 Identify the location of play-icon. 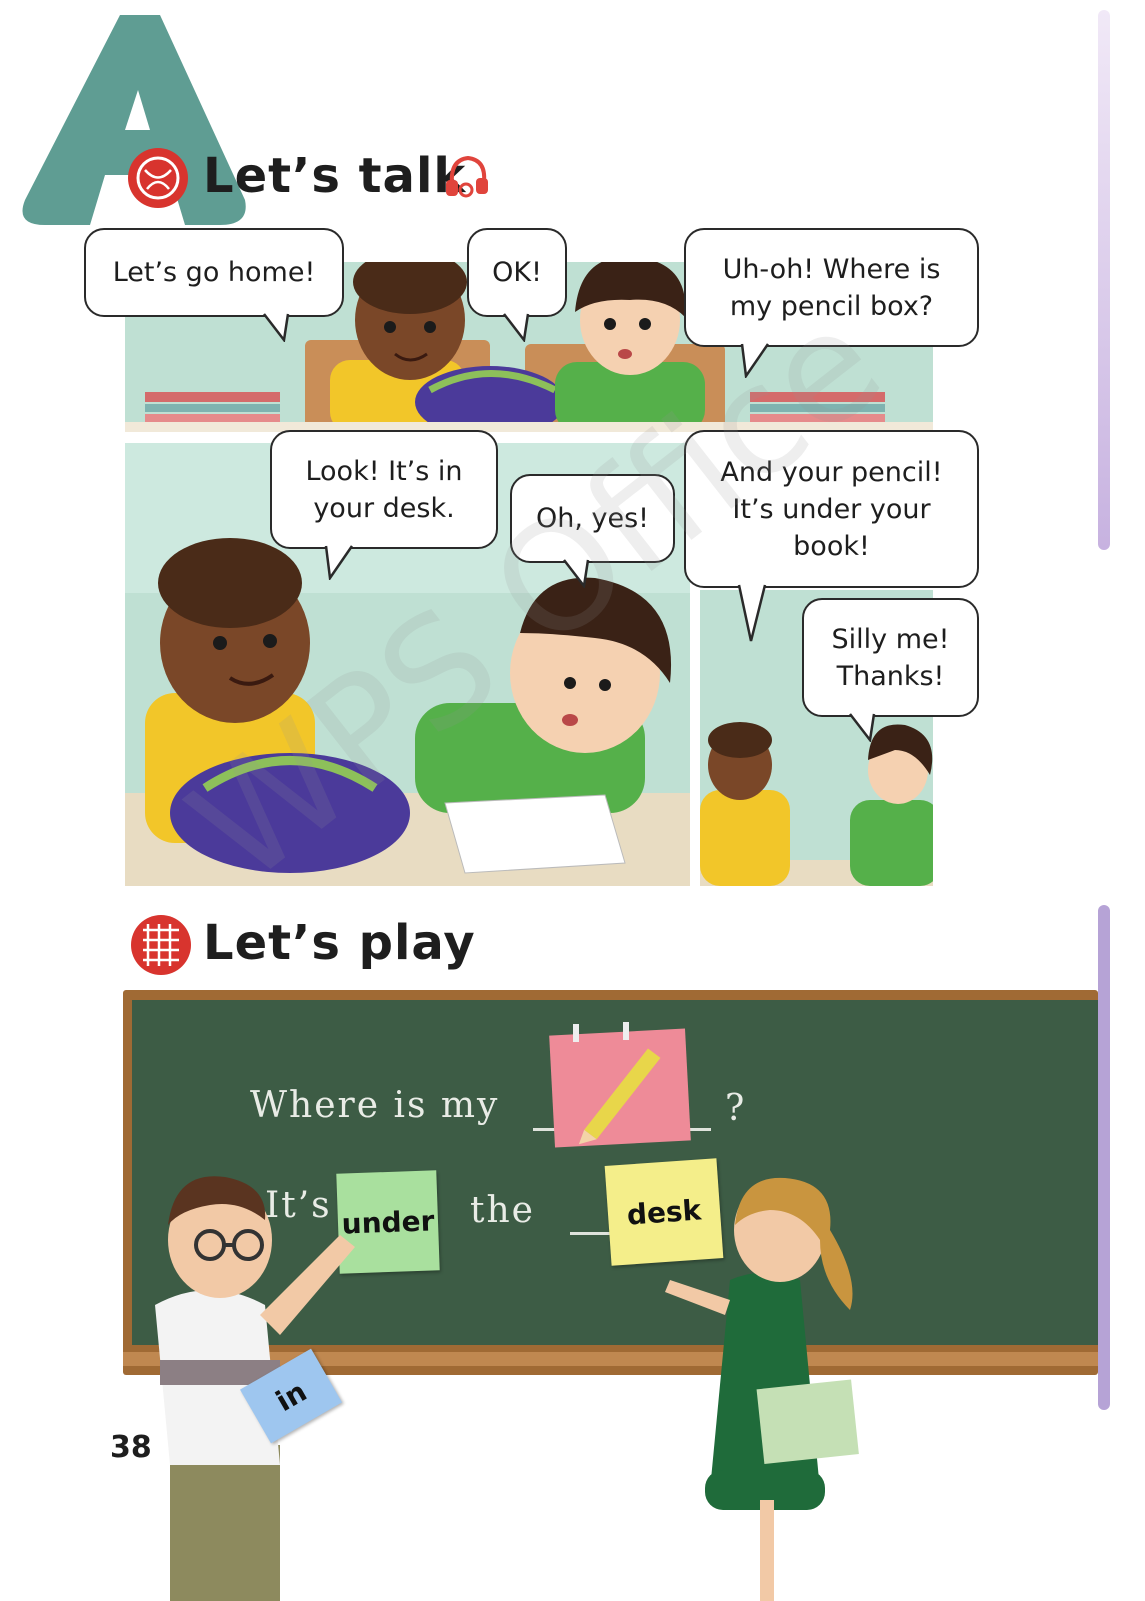
(161, 945).